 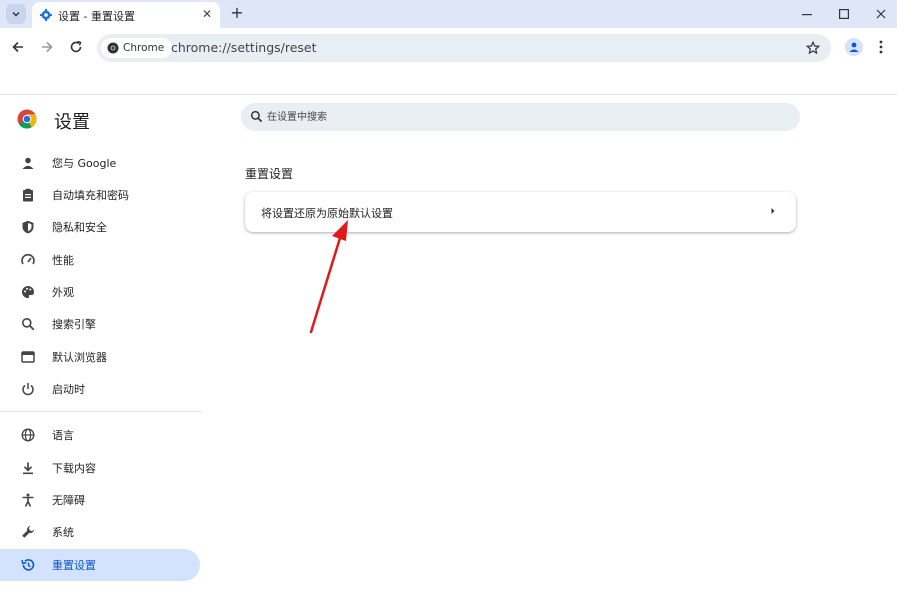 I want to click on url-text: chrome://settings/reset, so click(x=244, y=47).